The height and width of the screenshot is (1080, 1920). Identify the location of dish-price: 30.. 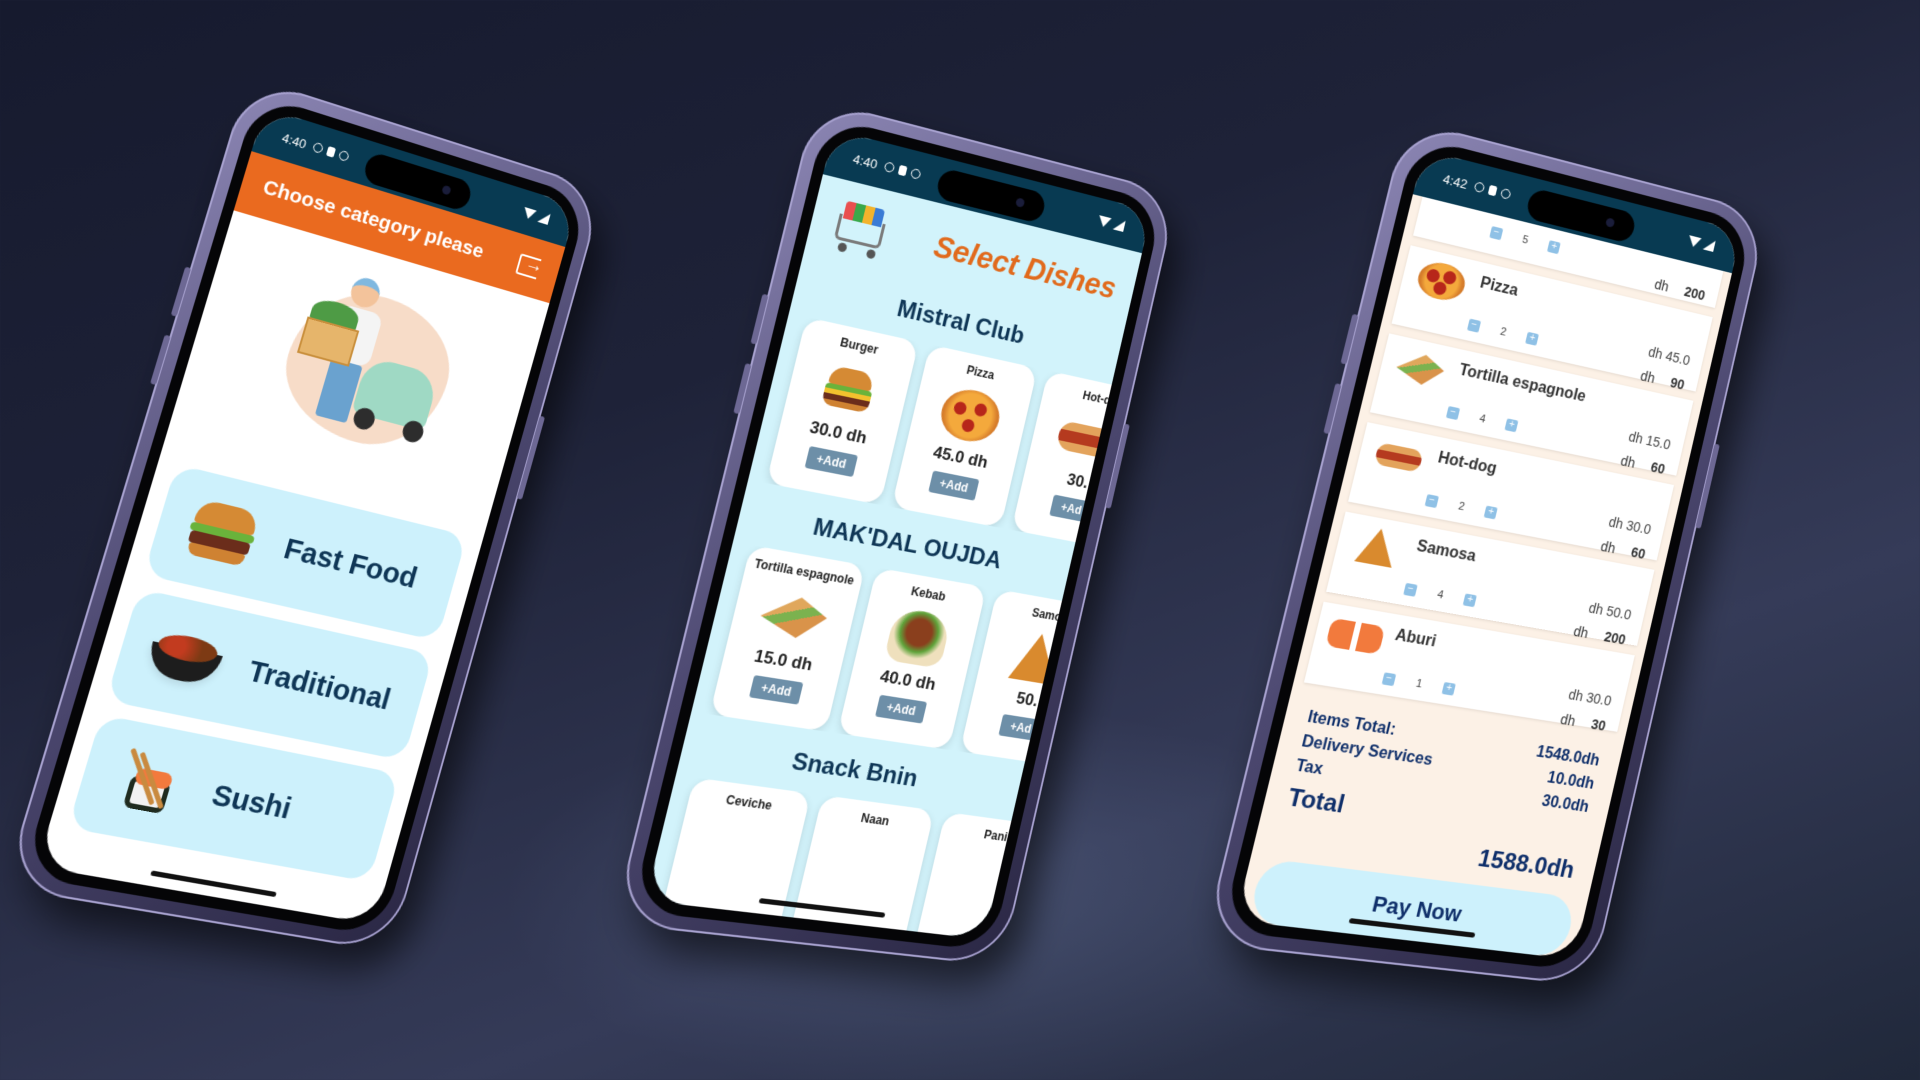
(1078, 480).